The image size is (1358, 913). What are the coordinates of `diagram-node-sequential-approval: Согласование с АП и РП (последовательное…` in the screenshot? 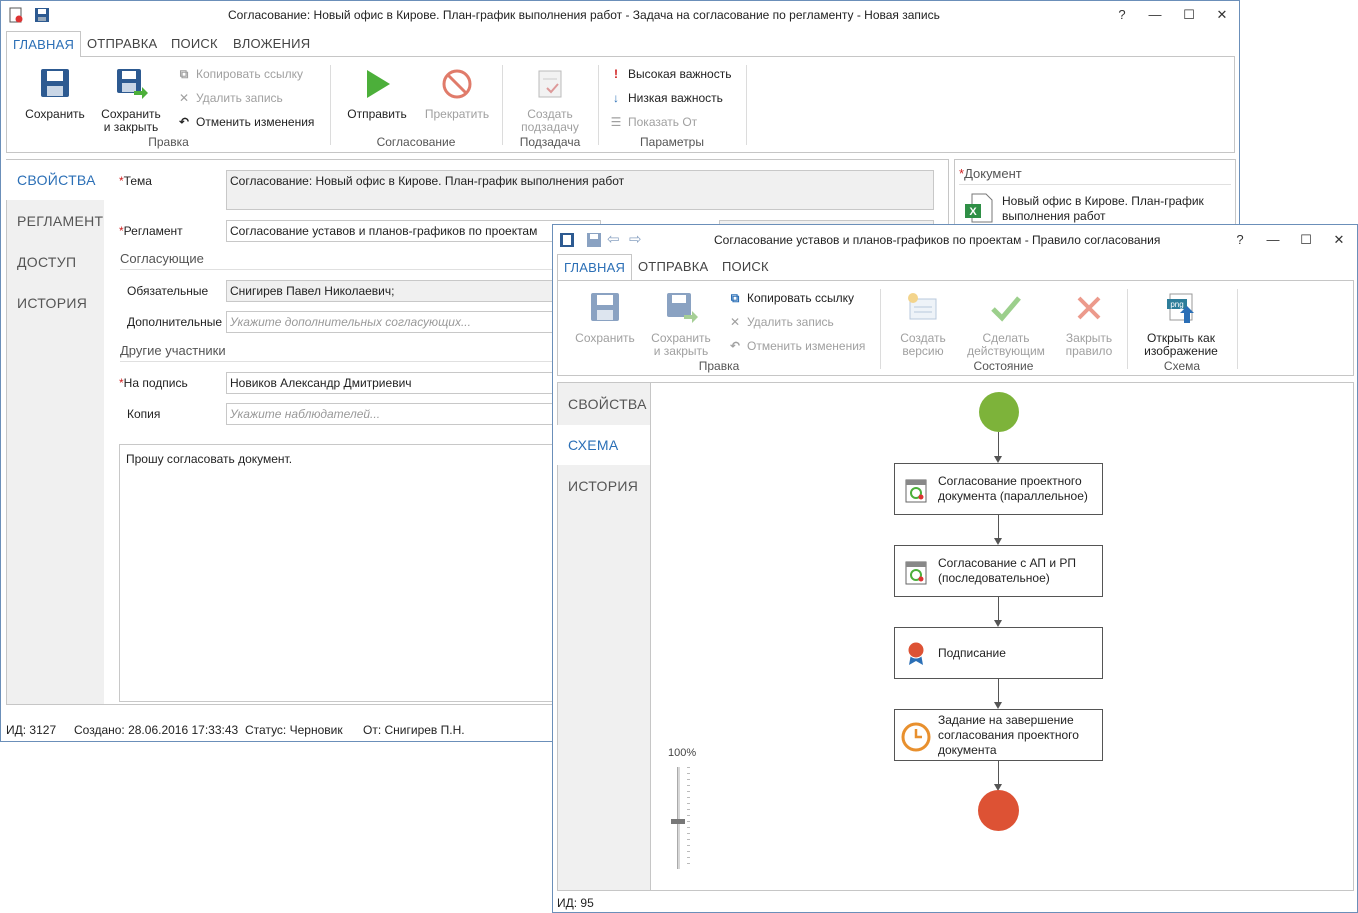 It's located at (998, 571).